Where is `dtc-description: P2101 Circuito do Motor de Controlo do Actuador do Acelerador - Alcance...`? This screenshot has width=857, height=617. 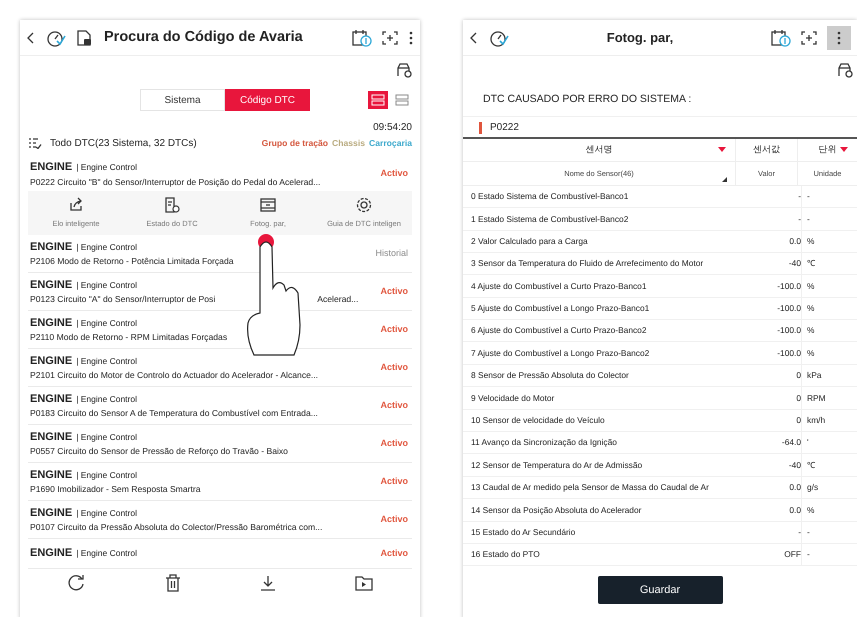
dtc-description: P2101 Circuito do Motor de Controlo do Actuador do Acelerador - Alcance... is located at coordinates (174, 375).